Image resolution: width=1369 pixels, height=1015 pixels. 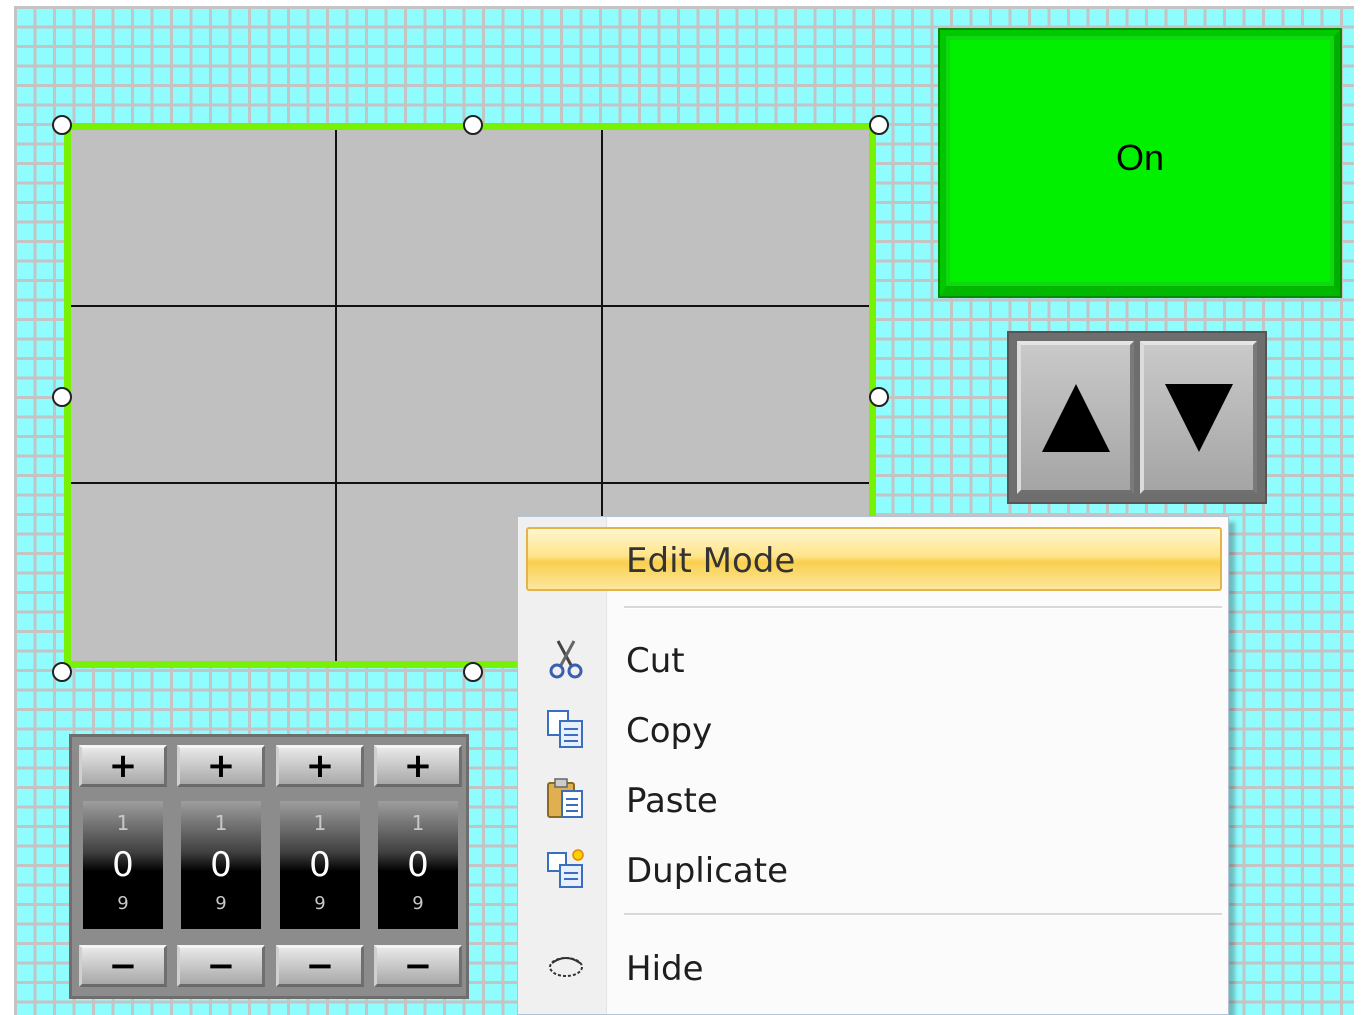 I want to click on menu-item-label: Copy, so click(x=669, y=731).